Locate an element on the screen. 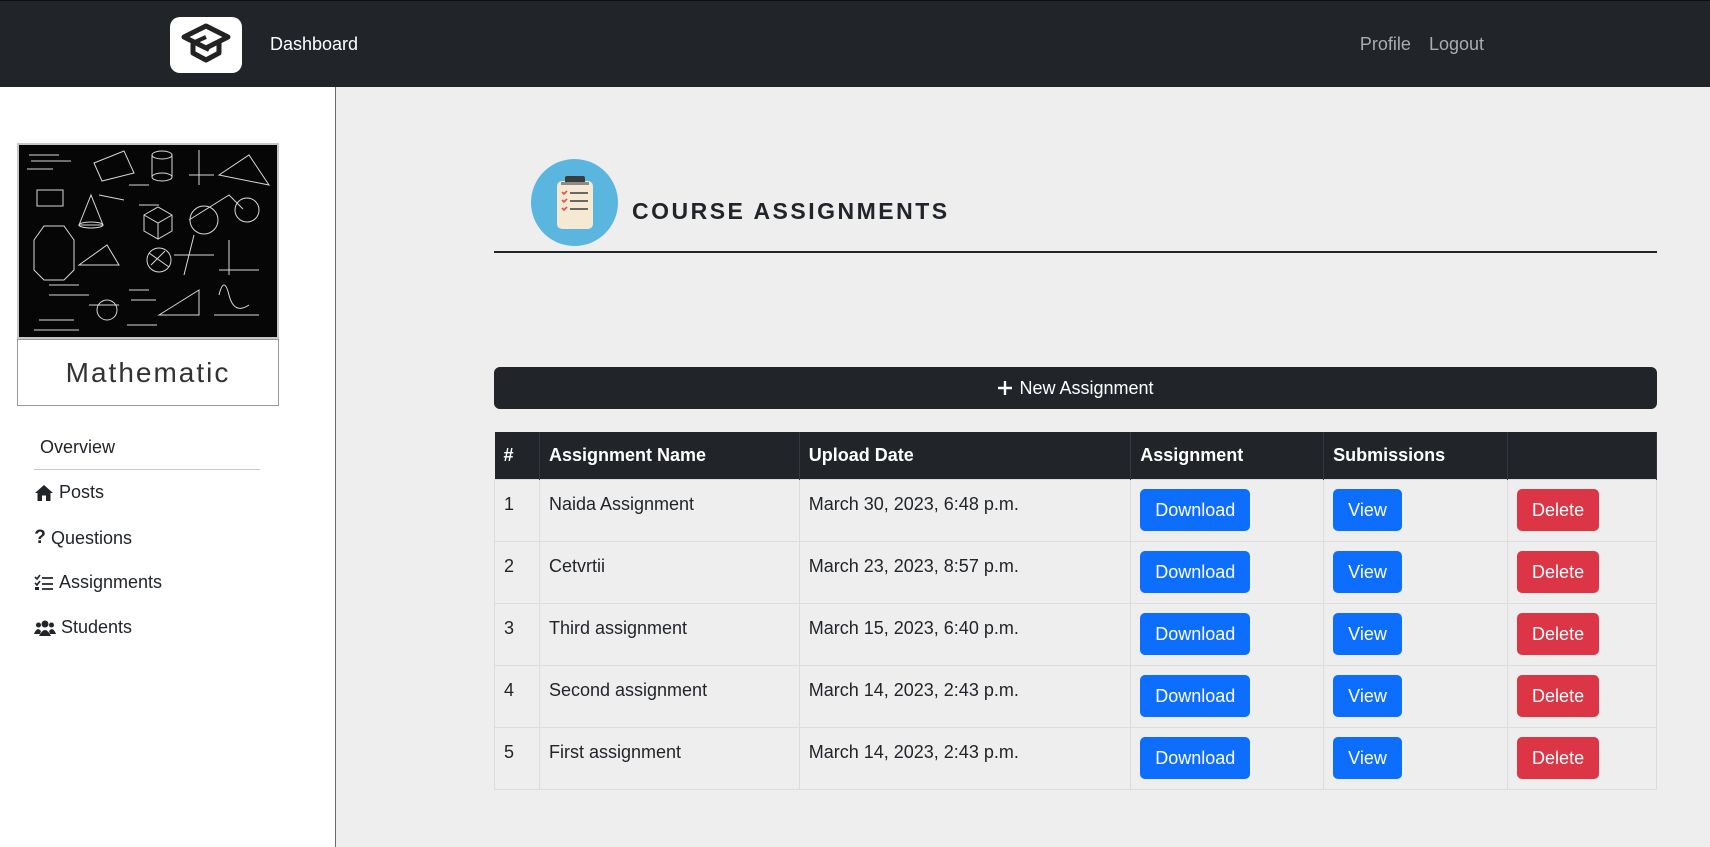  new-assignment-label: New Assignment is located at coordinates (1086, 387).